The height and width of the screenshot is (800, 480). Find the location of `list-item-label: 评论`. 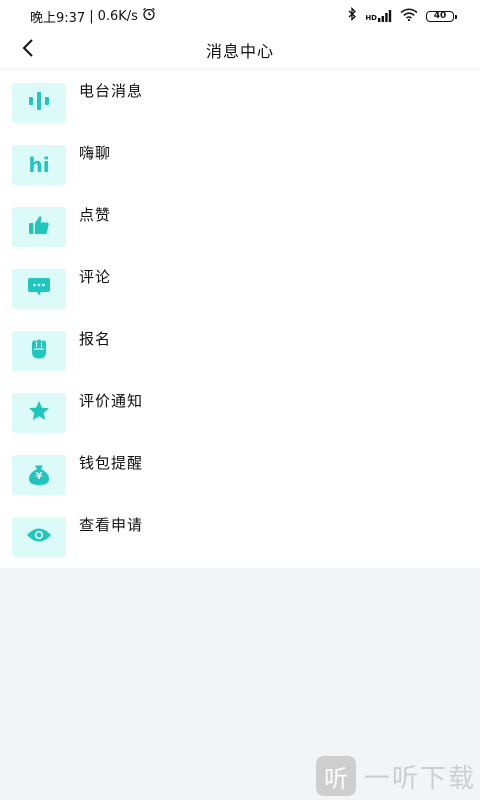

list-item-label: 评论 is located at coordinates (95, 277).